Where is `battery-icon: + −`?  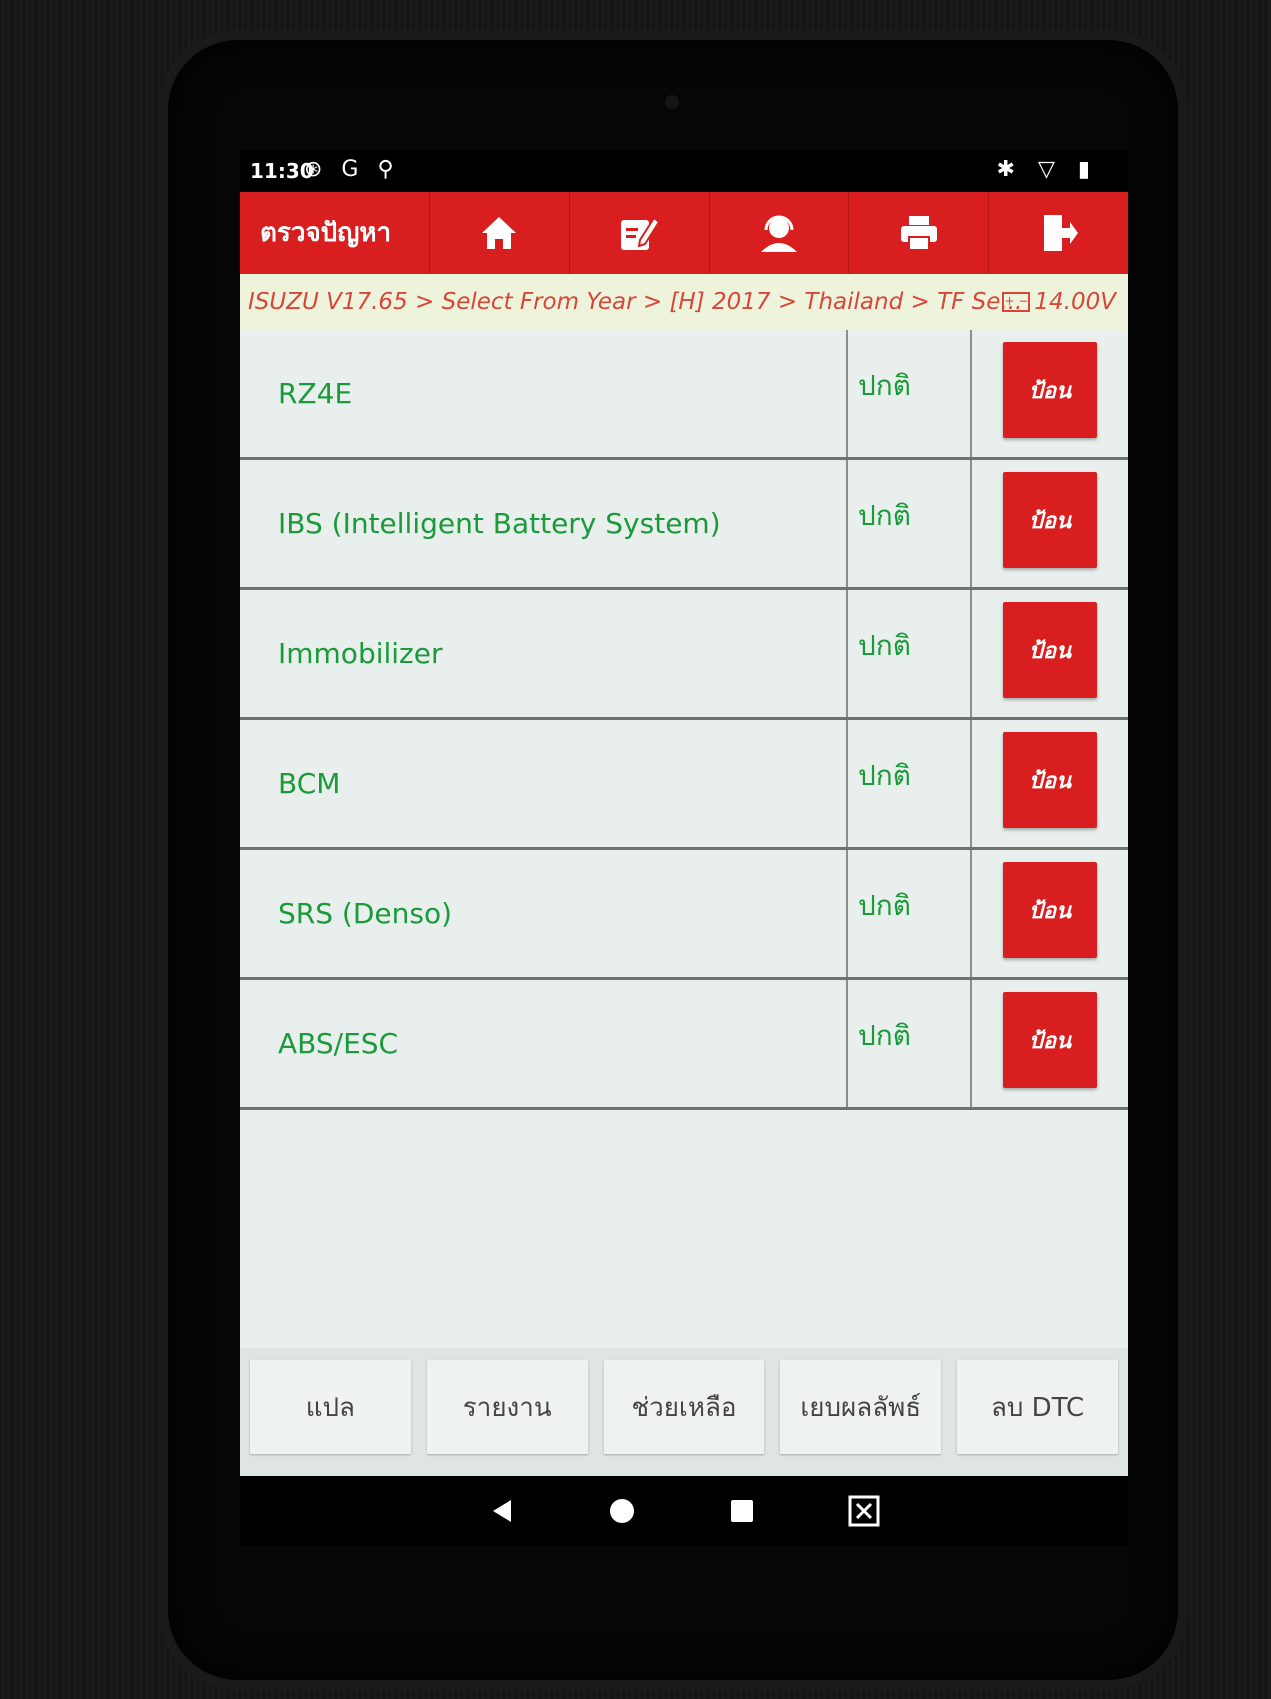
battery-icon: + − is located at coordinates (1016, 302).